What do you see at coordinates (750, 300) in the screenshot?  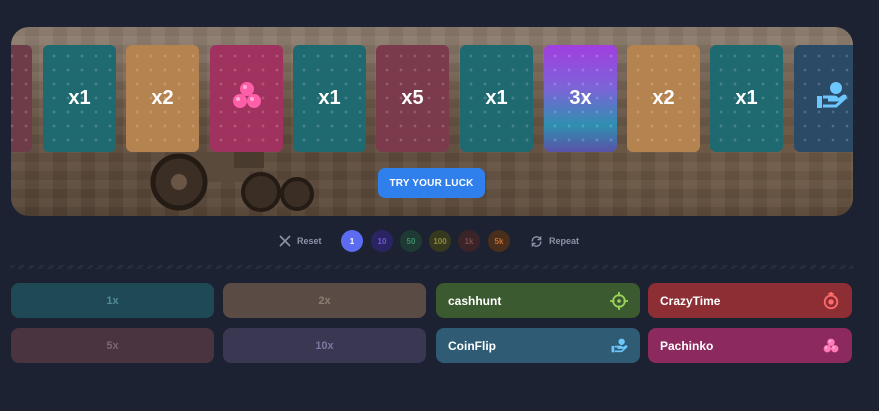 I see `bet-spot-crazytime: CrazyTime` at bounding box center [750, 300].